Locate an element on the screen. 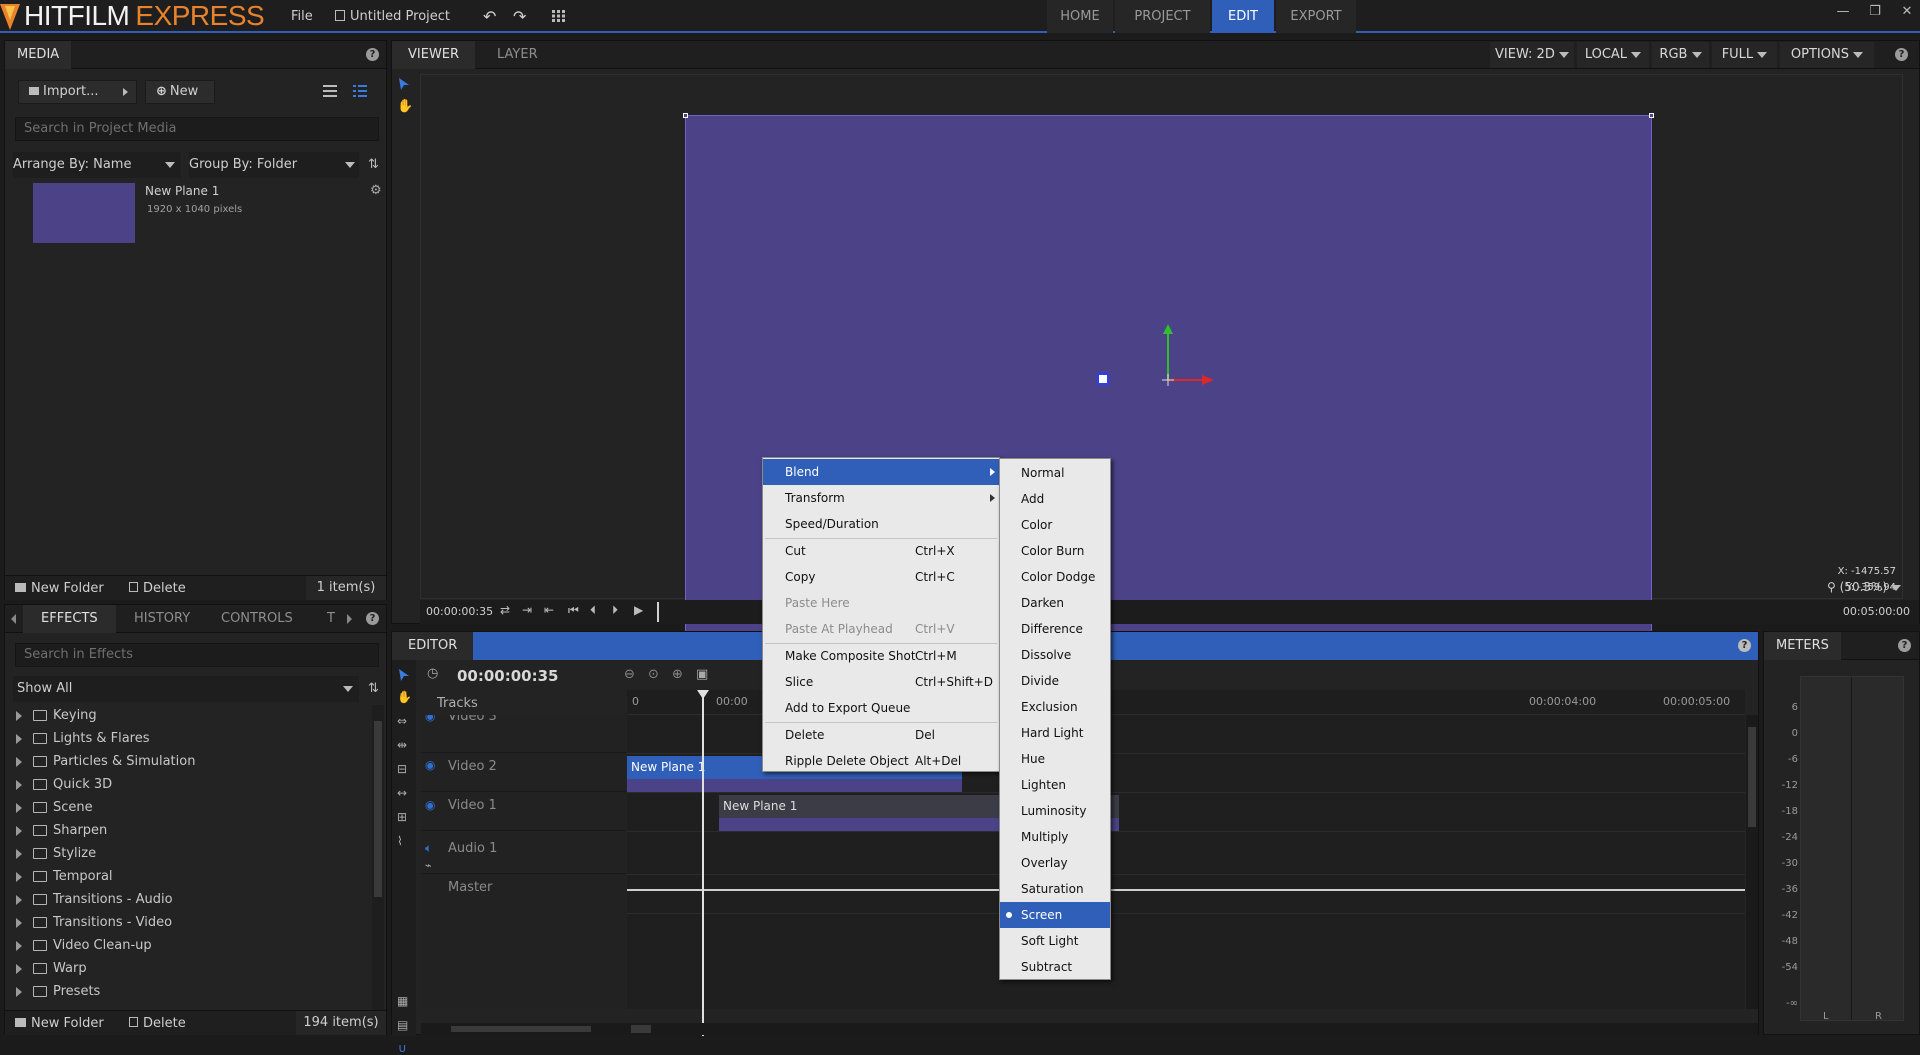 This screenshot has width=1920, height=1055. prev-edit-icon: ⊖ is located at coordinates (629, 674).